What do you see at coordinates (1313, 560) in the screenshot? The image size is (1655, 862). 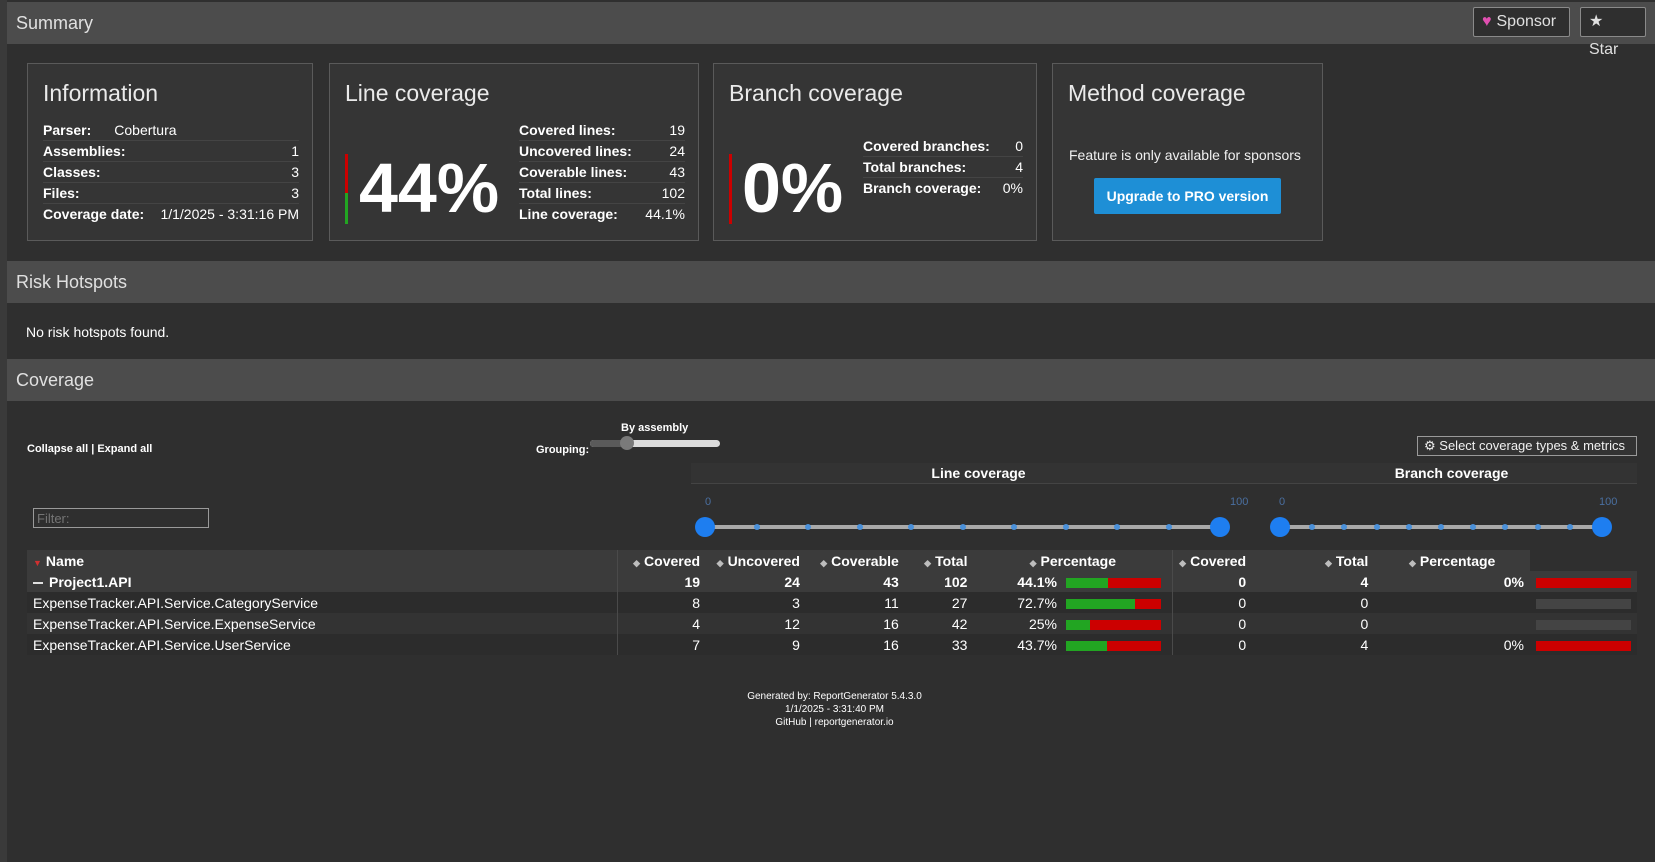 I see `column-header-branch-total: ◆ Total` at bounding box center [1313, 560].